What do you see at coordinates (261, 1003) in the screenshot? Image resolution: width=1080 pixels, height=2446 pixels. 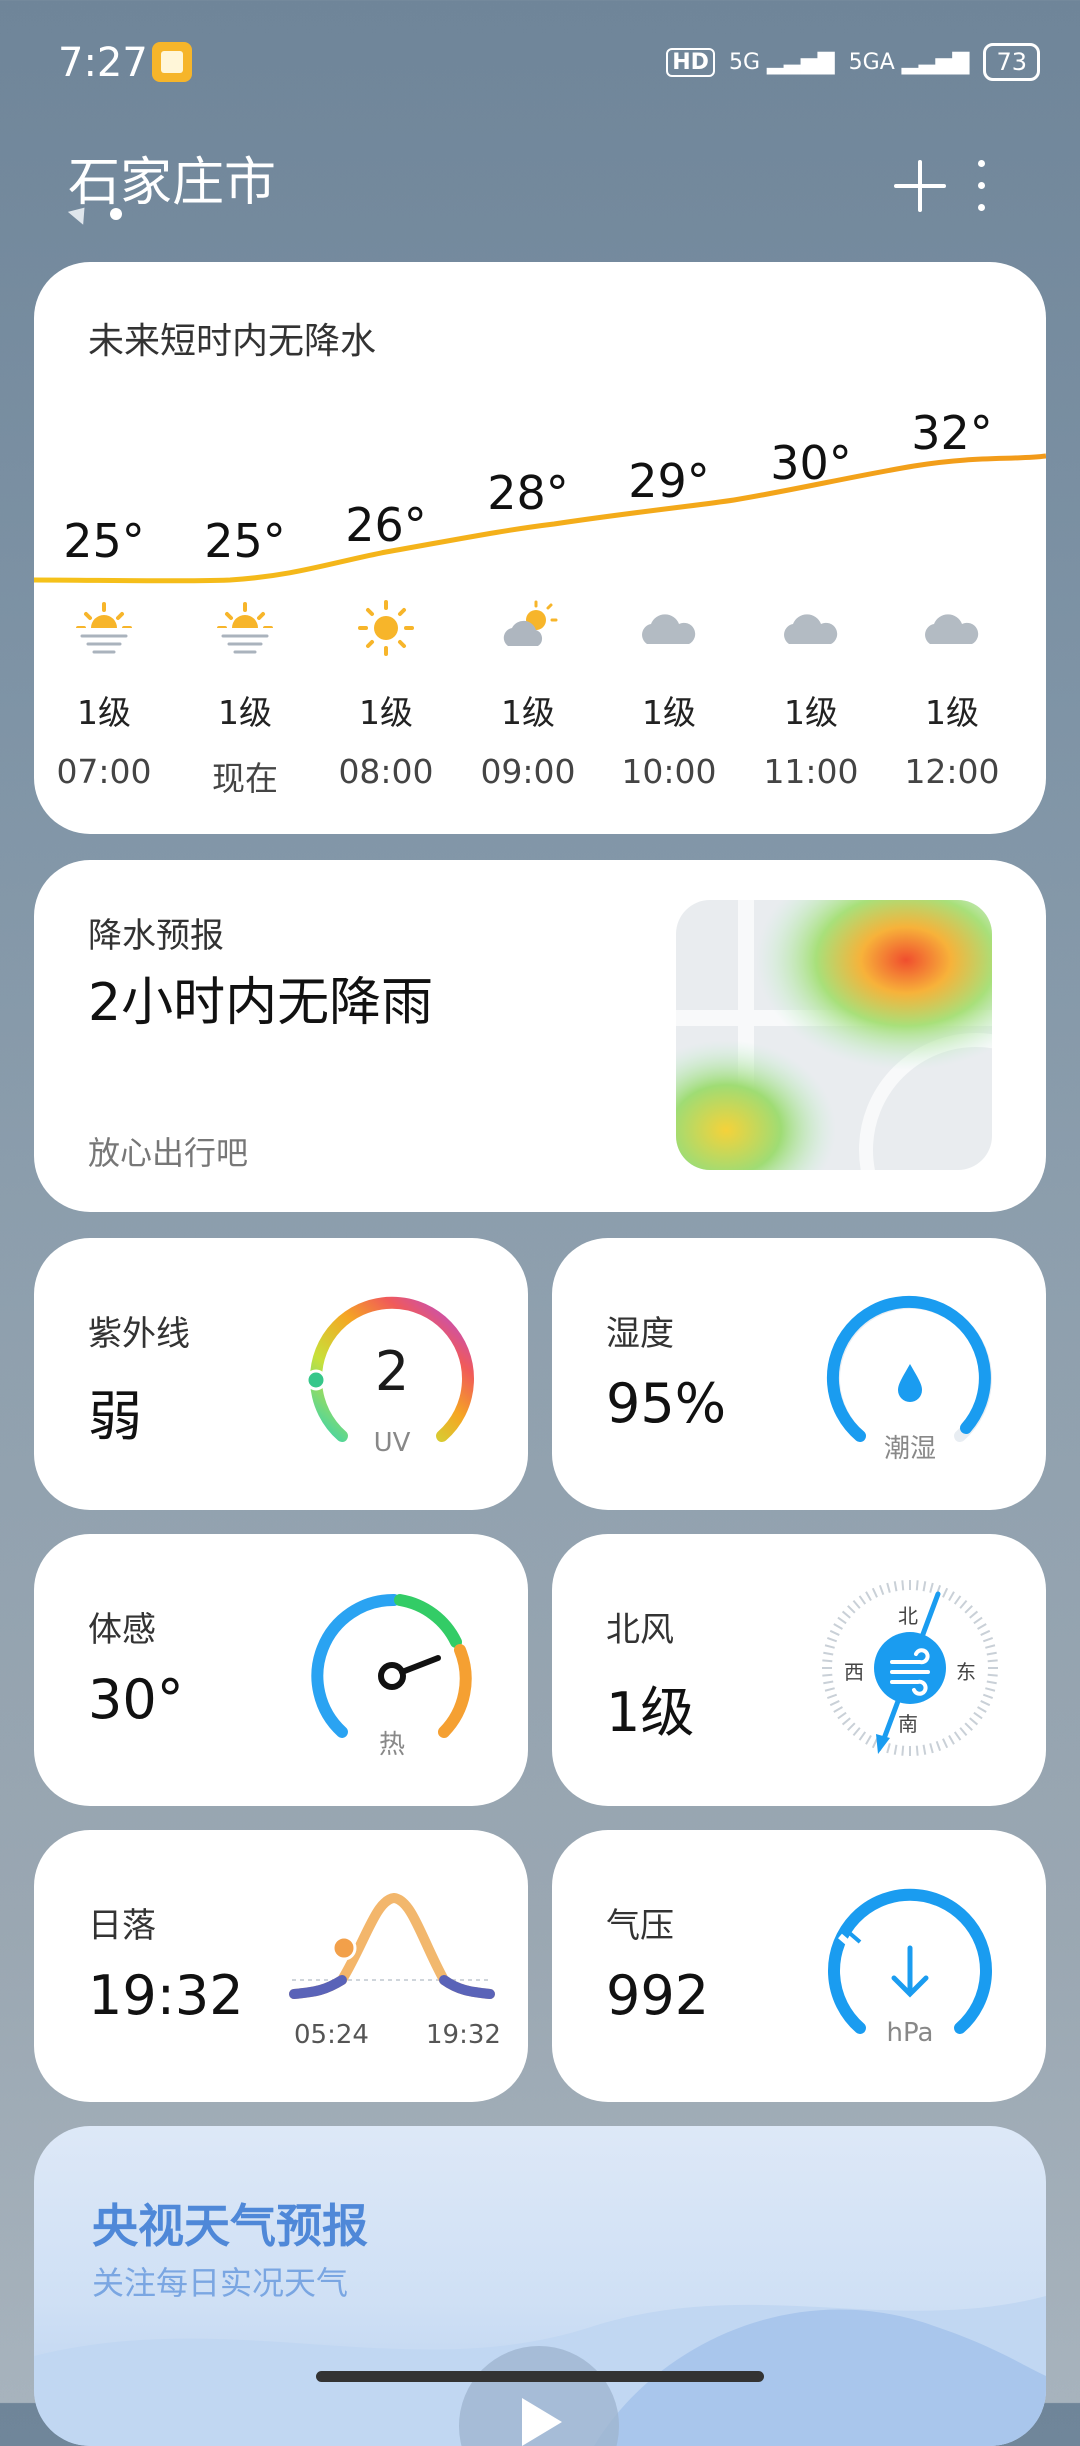 I see `precip-main: 2小时内无降雨` at bounding box center [261, 1003].